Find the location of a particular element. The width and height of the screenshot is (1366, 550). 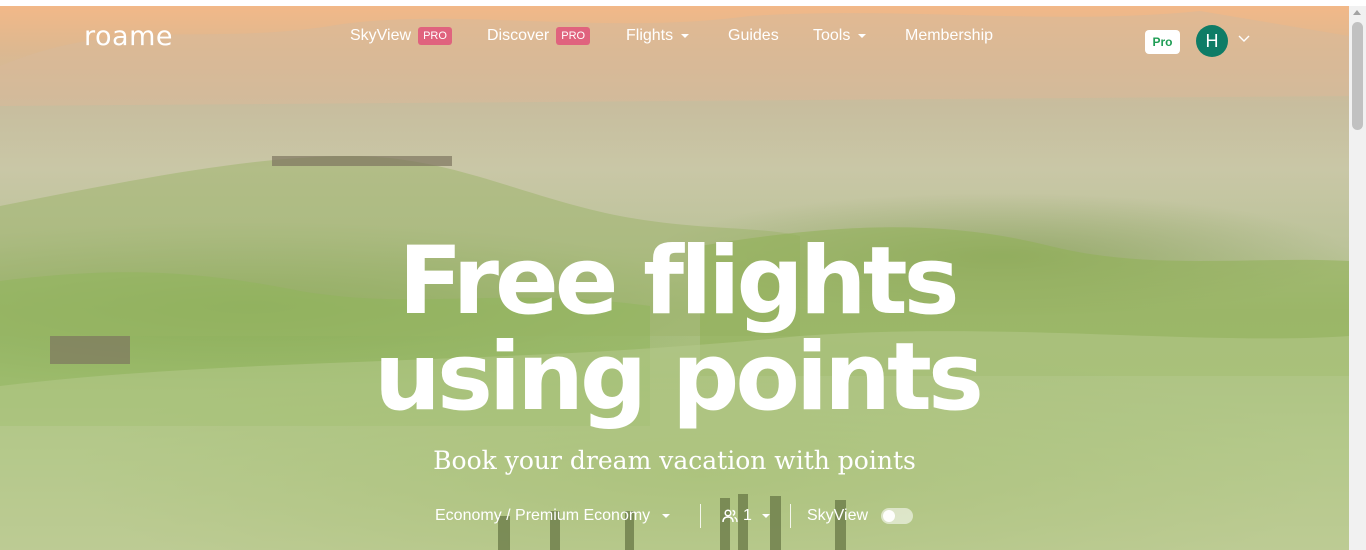

nav-item-label: Membership is located at coordinates (949, 35).